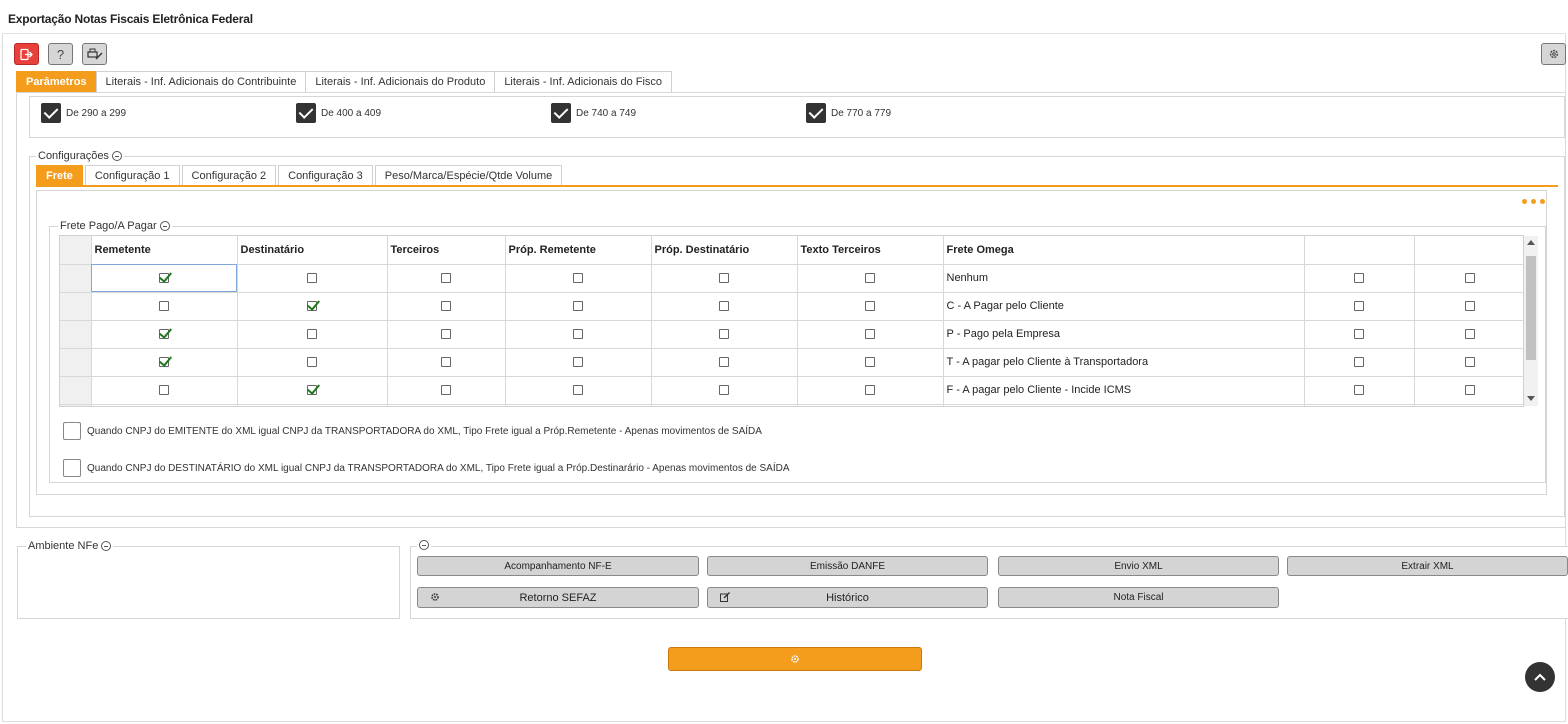 The height and width of the screenshot is (724, 1568). I want to click on help-button: ?, so click(60, 54).